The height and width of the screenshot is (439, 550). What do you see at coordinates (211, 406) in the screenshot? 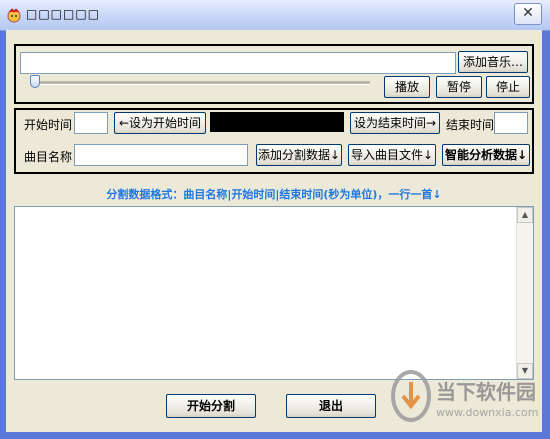
I see `start-split-button: 开始分割` at bounding box center [211, 406].